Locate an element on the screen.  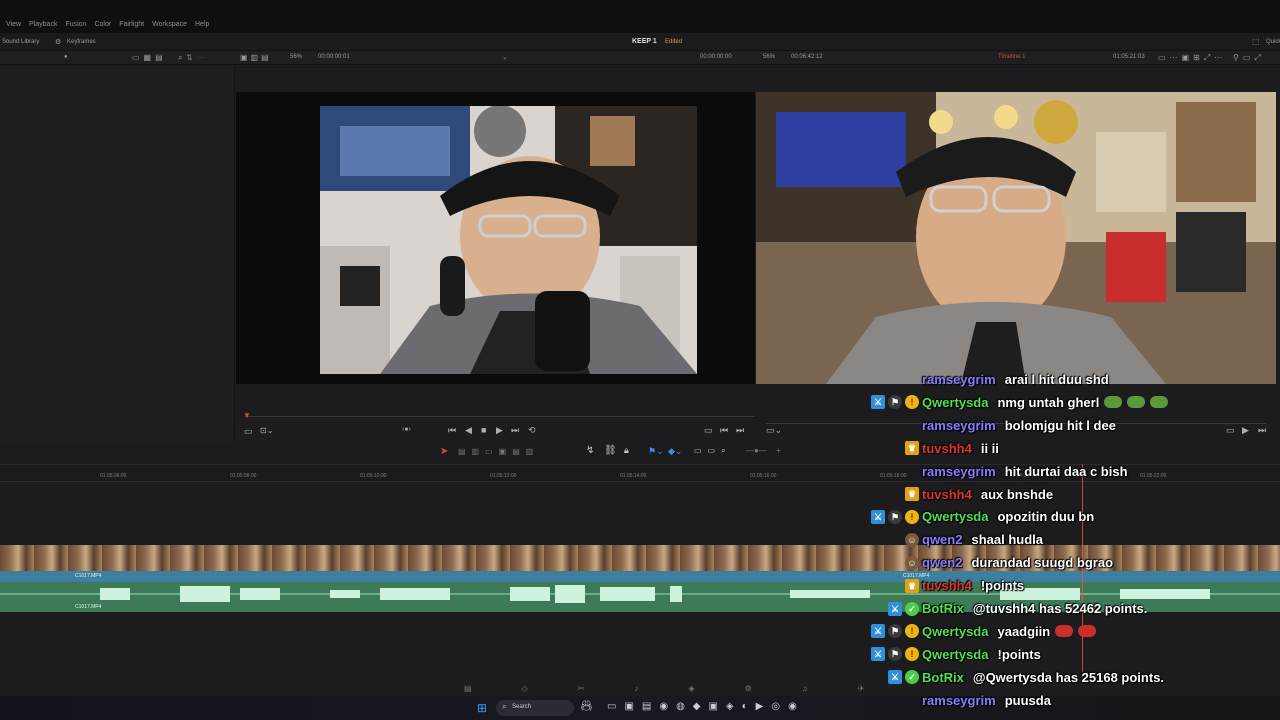
chat-message-text: nmg untah gherl is located at coordinates (1048, 402).